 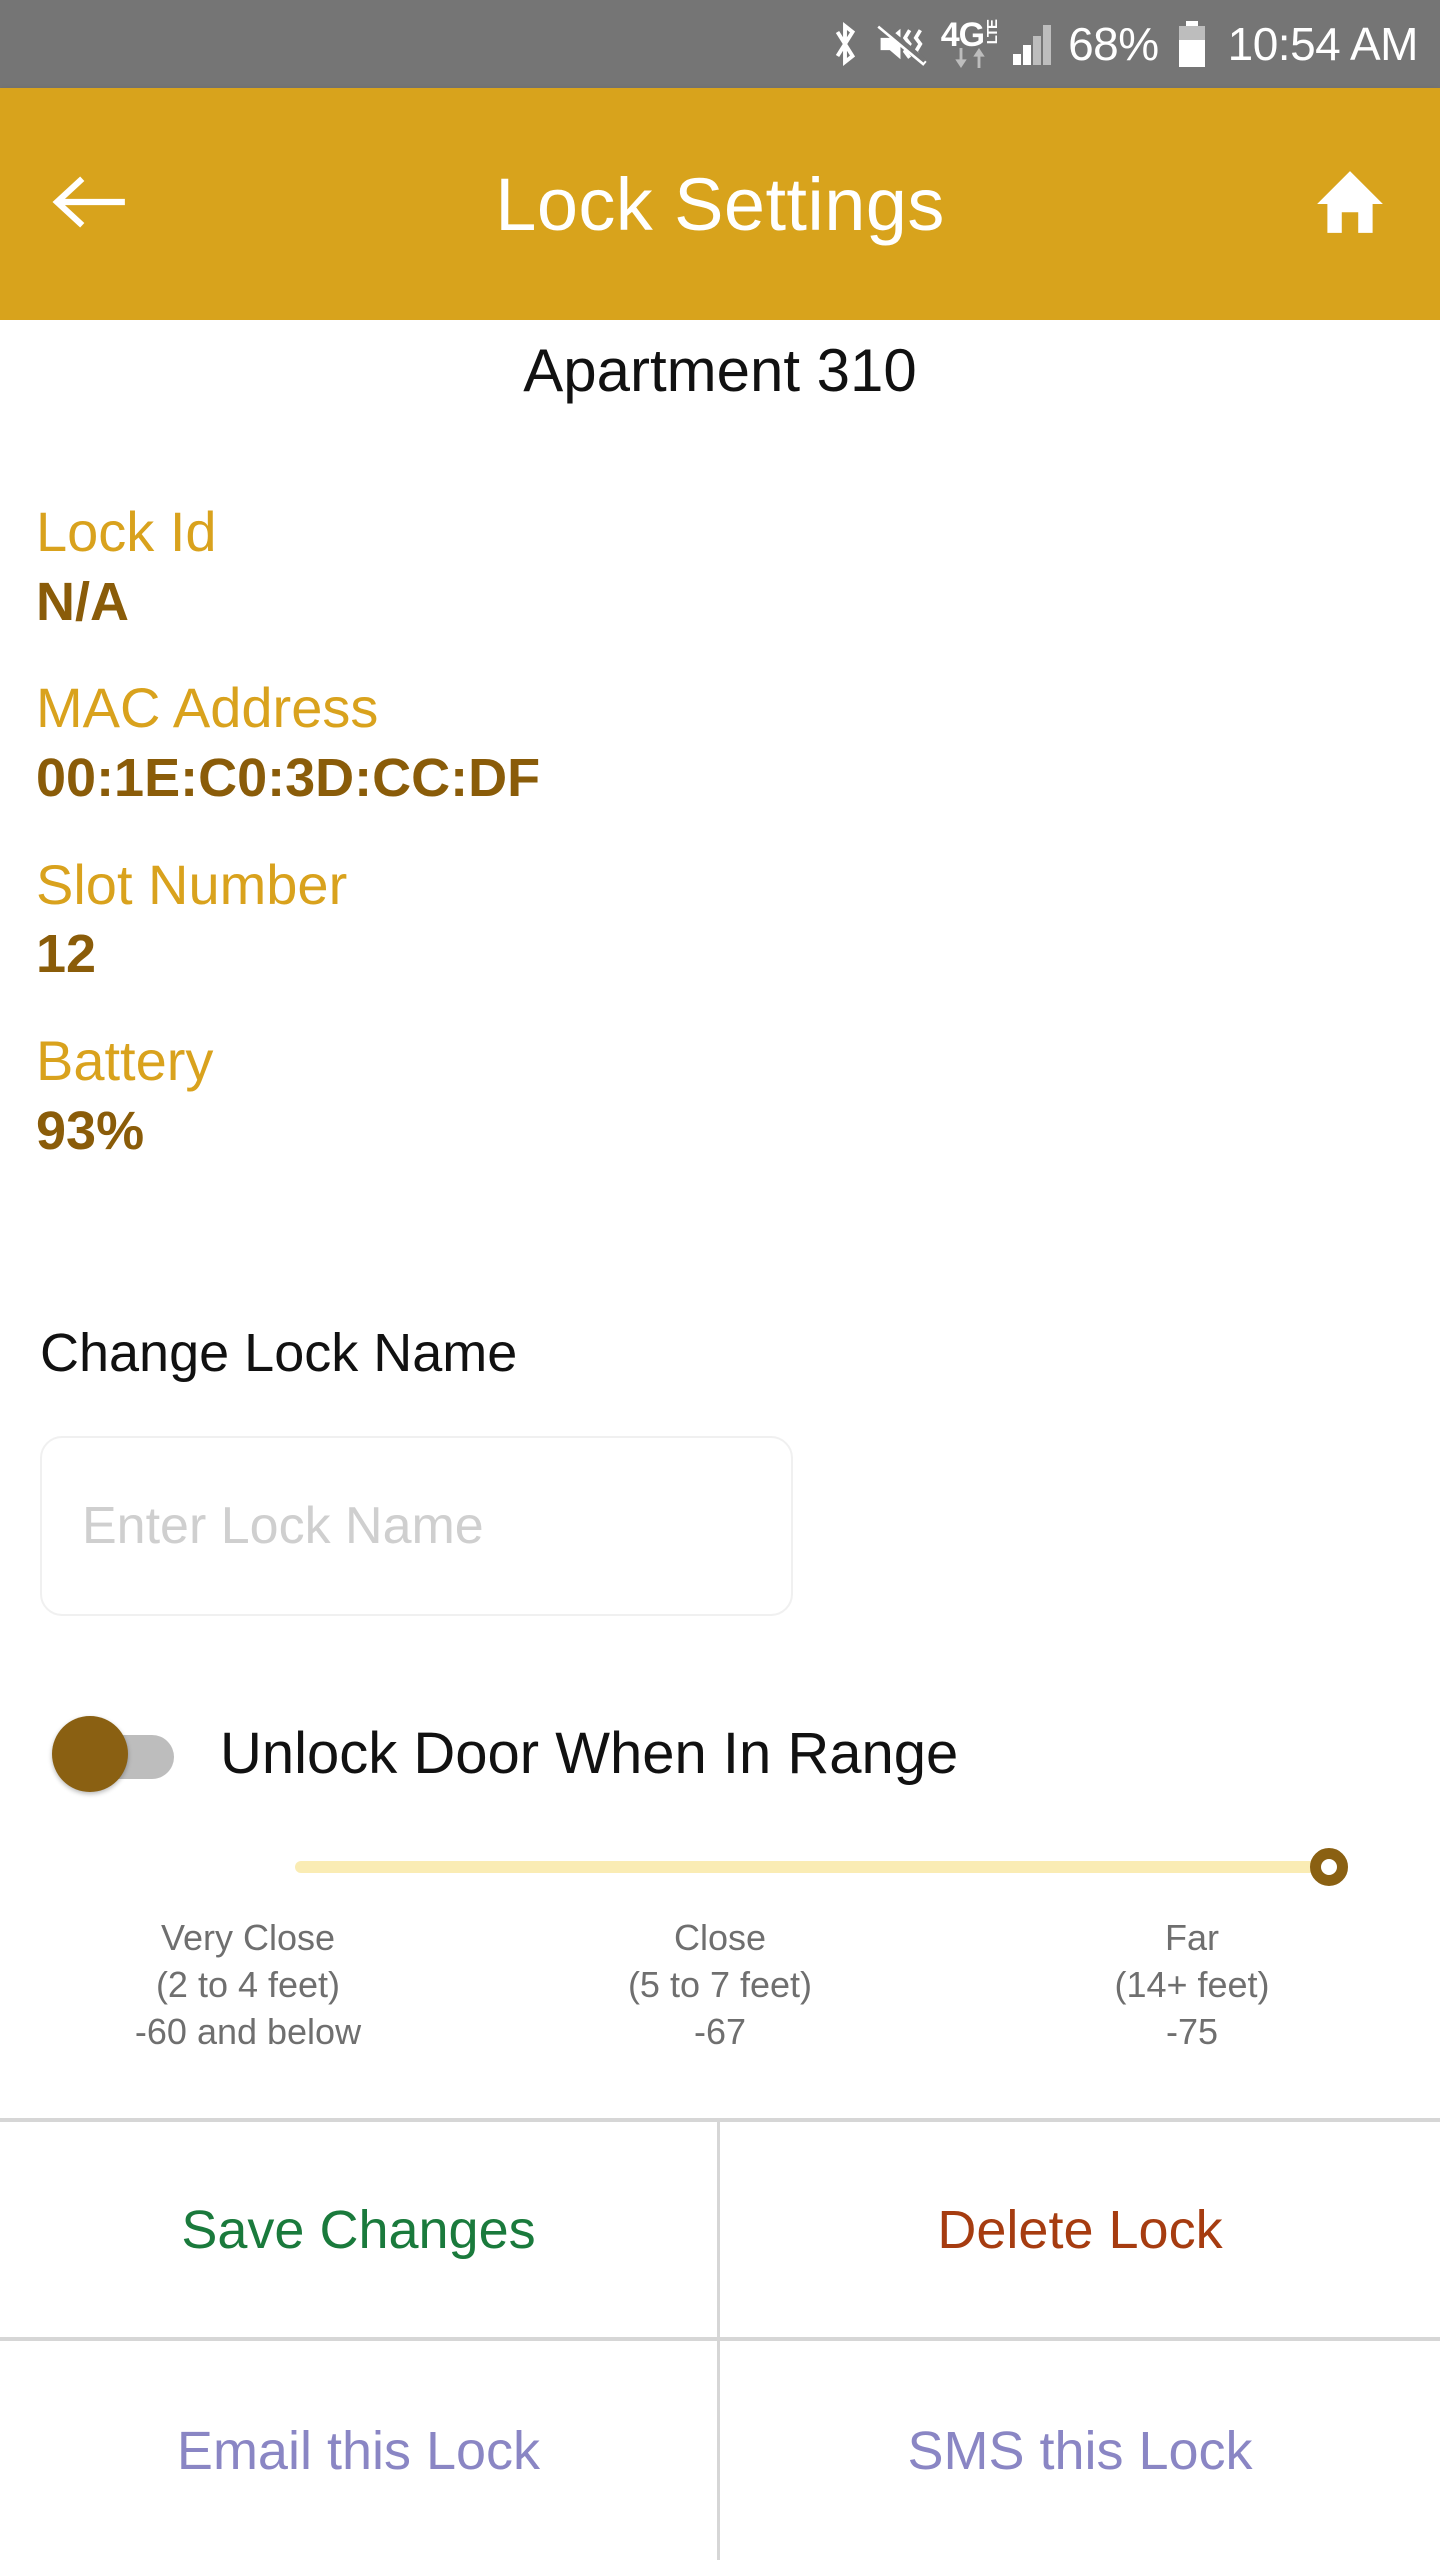 What do you see at coordinates (207, 708) in the screenshot?
I see `mac-address-label: MAC Address` at bounding box center [207, 708].